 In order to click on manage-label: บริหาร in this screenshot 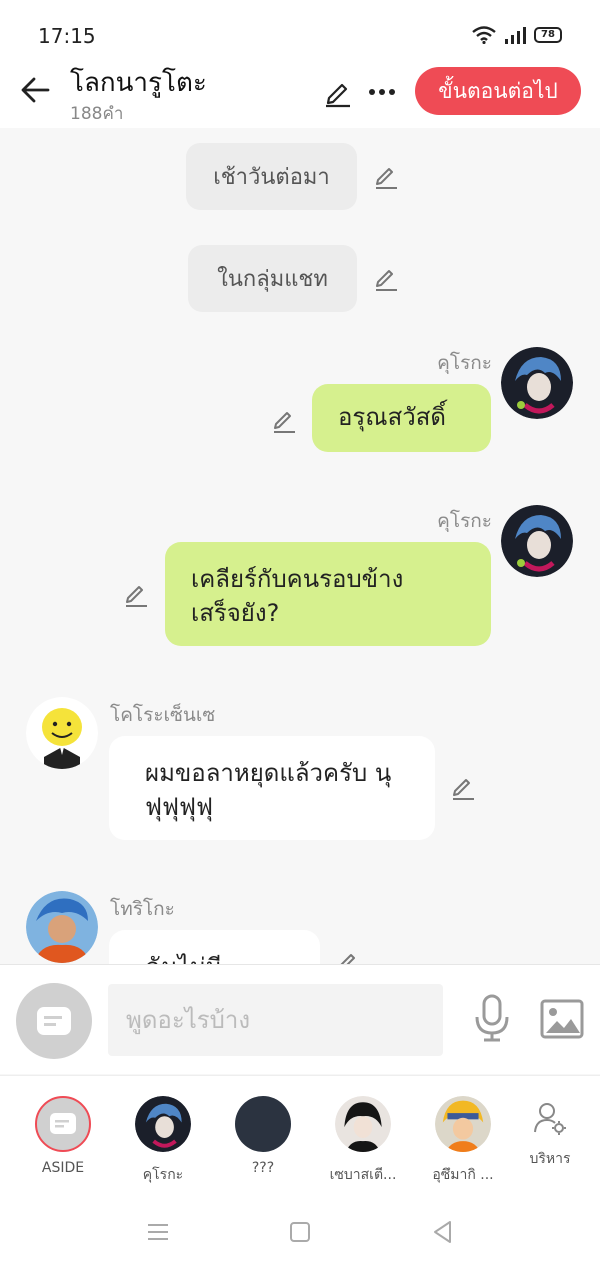, I will do `click(550, 1159)`.